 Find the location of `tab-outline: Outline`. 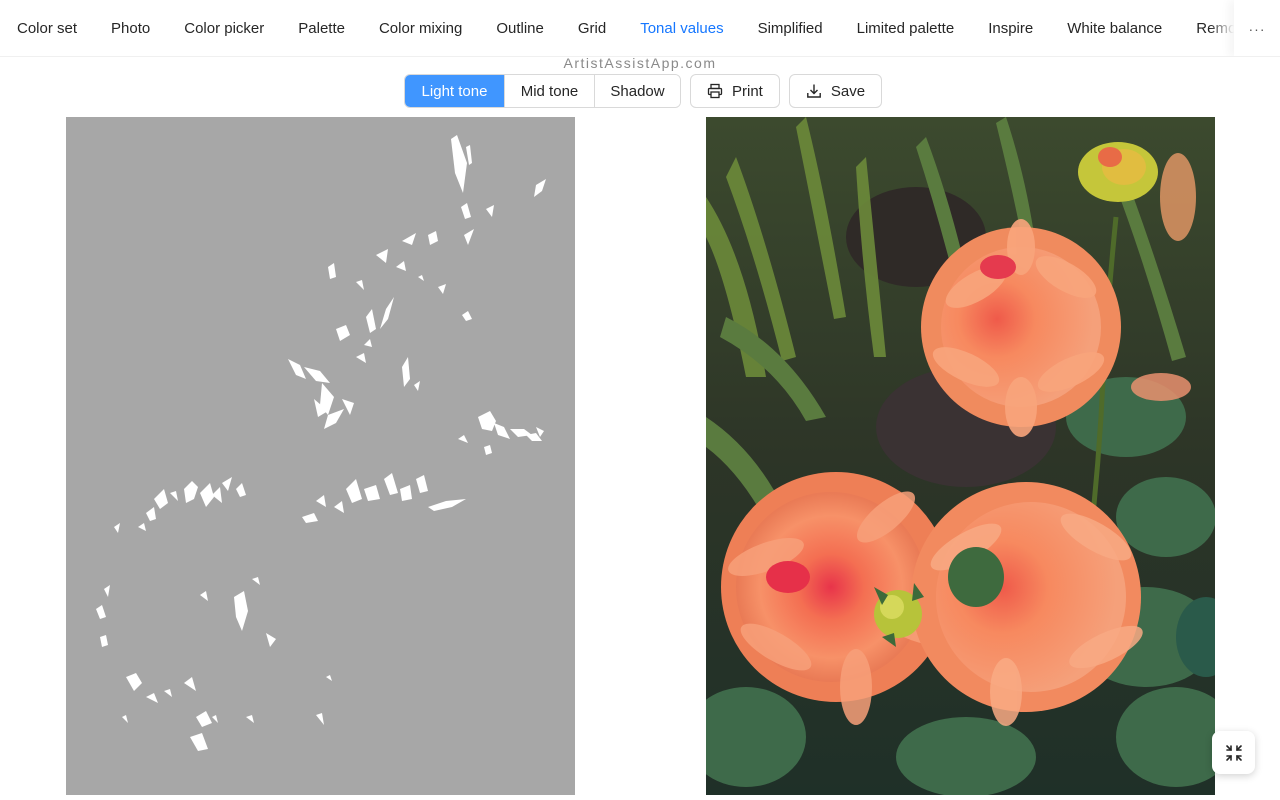

tab-outline: Outline is located at coordinates (520, 28).